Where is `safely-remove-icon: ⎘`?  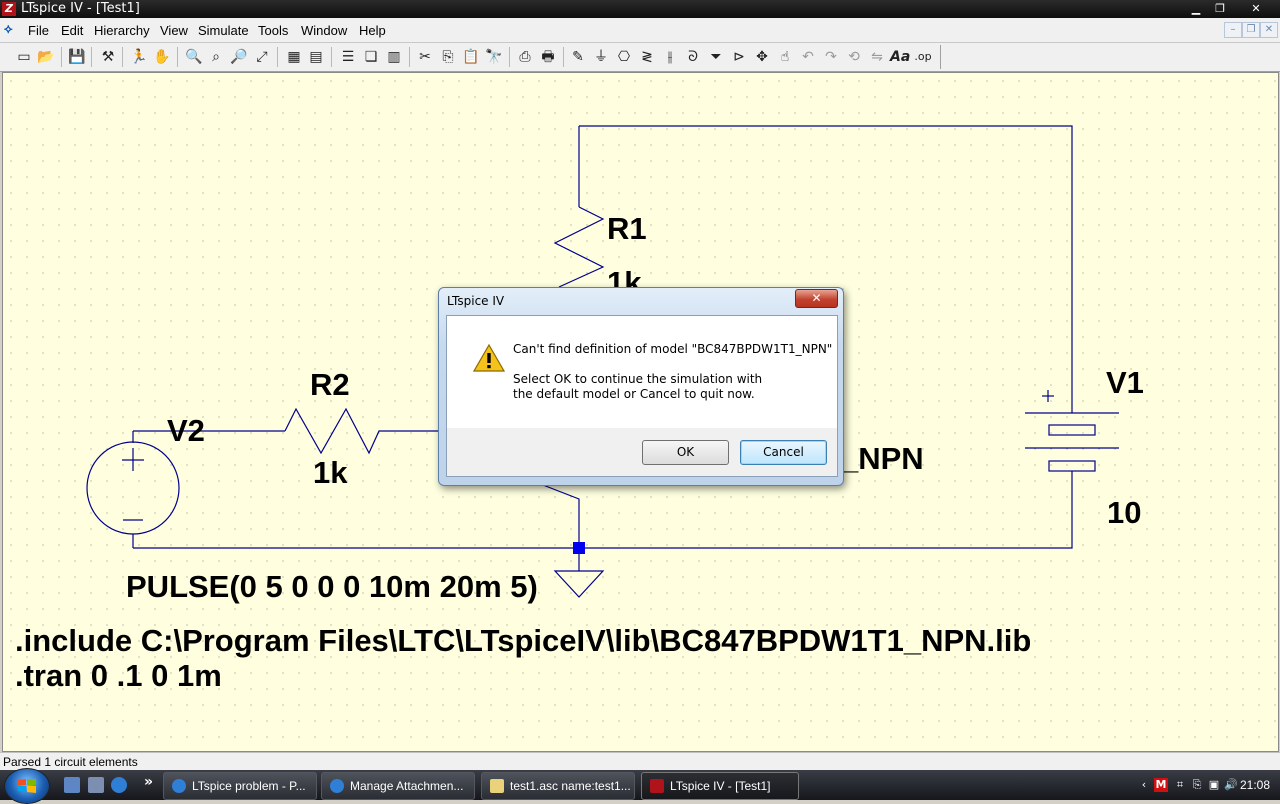 safely-remove-icon: ⎘ is located at coordinates (1197, 785).